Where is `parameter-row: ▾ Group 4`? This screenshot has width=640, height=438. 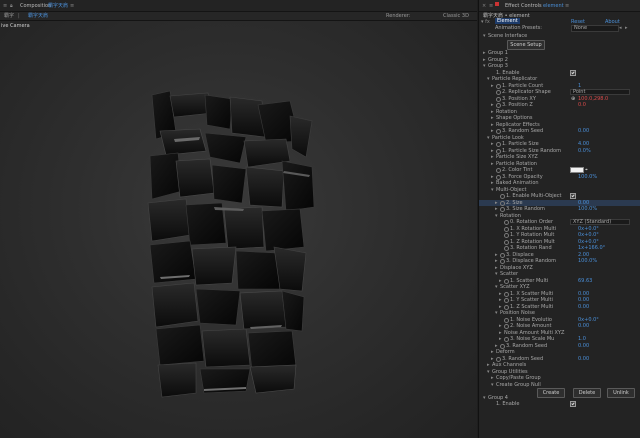
parameter-row: ▾ Group 4 is located at coordinates (559, 398).